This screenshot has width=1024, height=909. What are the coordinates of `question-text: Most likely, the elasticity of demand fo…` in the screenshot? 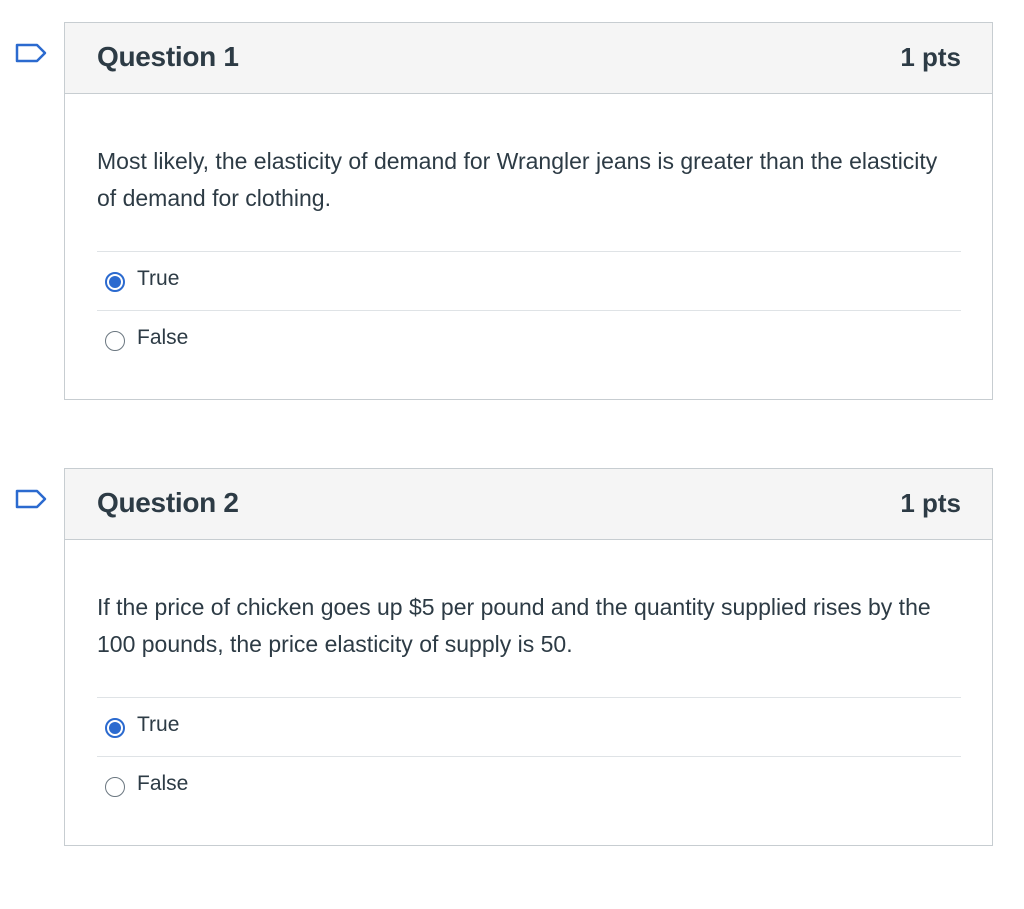 It's located at (517, 179).